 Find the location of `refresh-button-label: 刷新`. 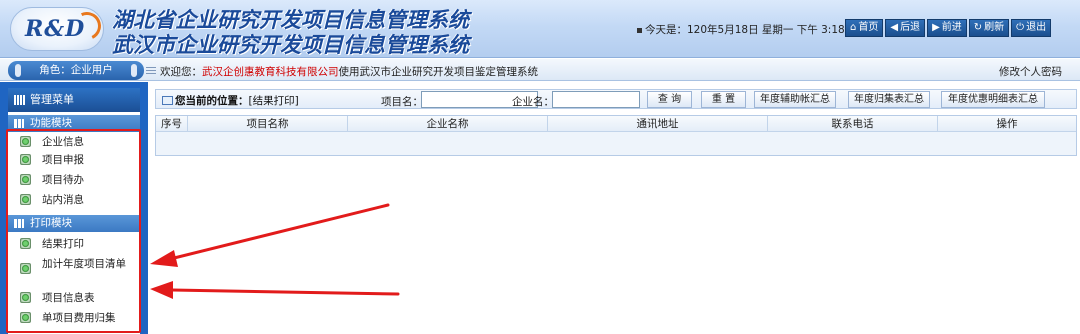

refresh-button-label: 刷新 is located at coordinates (994, 27).